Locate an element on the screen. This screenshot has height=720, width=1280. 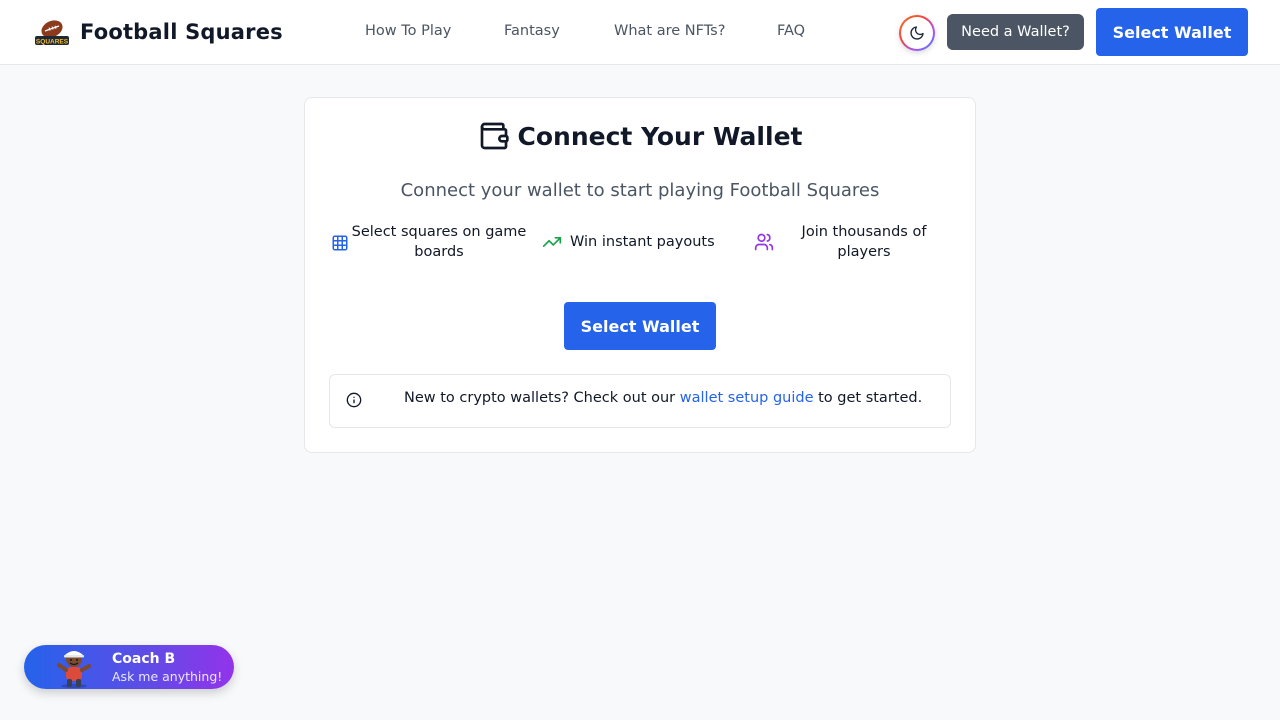
nav-how-to-play: How To Play is located at coordinates (408, 31).